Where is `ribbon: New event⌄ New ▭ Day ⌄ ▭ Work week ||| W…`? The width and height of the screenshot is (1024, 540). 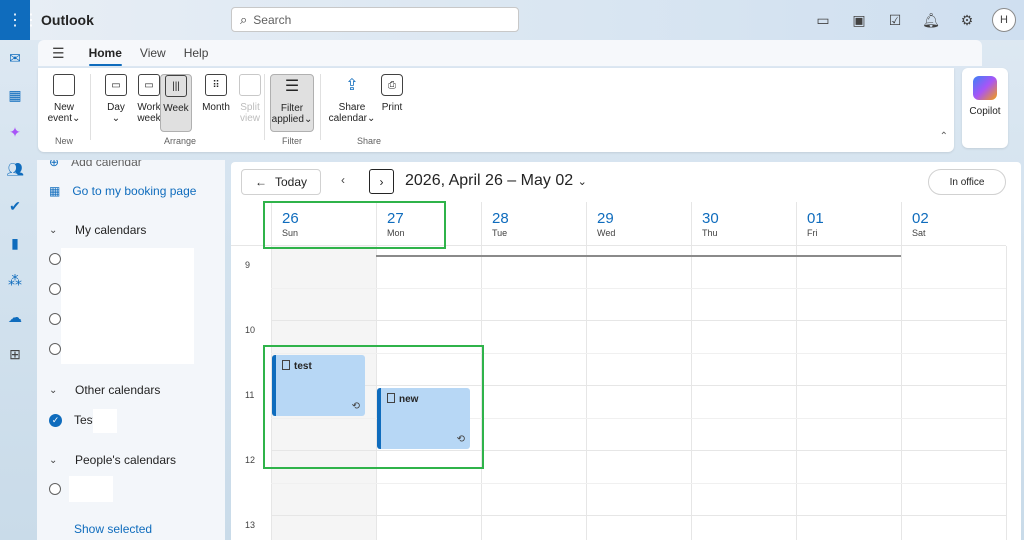
ribbon: New event⌄ New ▭ Day ⌄ ▭ Work week ||| W… is located at coordinates (496, 110).